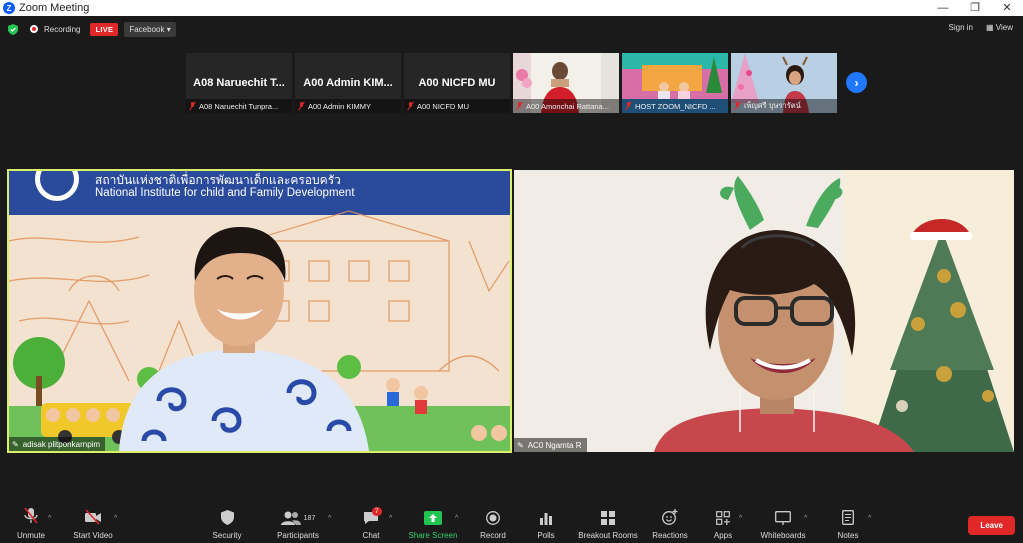  Describe the element at coordinates (772, 105) in the screenshot. I see `participant-name: เพ็ญศรี บุษรารัตน์` at that location.